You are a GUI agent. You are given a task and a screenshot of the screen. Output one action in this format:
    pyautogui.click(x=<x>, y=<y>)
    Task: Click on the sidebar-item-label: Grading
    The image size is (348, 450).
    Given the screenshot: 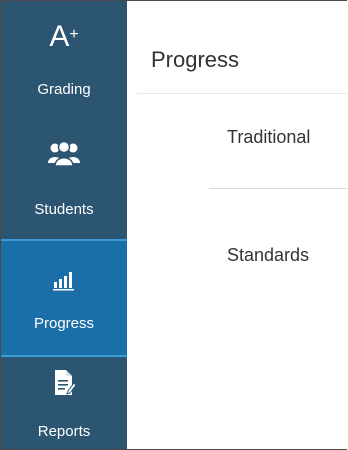 What is the action you would take?
    pyautogui.click(x=64, y=89)
    